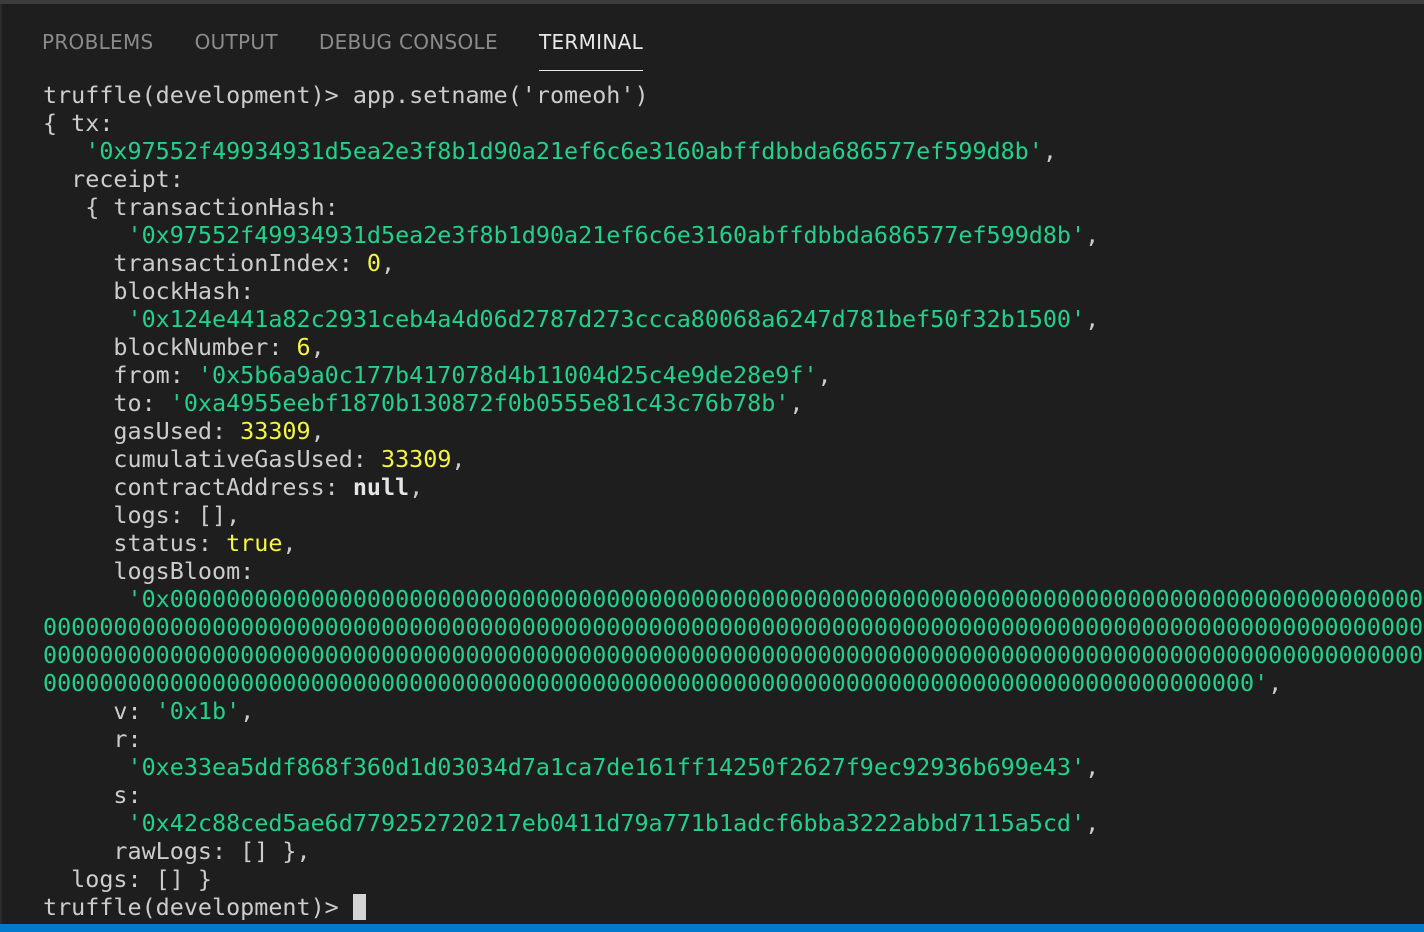 Image resolution: width=1424 pixels, height=932 pixels. What do you see at coordinates (359, 907) in the screenshot?
I see `terminal-cursor` at bounding box center [359, 907].